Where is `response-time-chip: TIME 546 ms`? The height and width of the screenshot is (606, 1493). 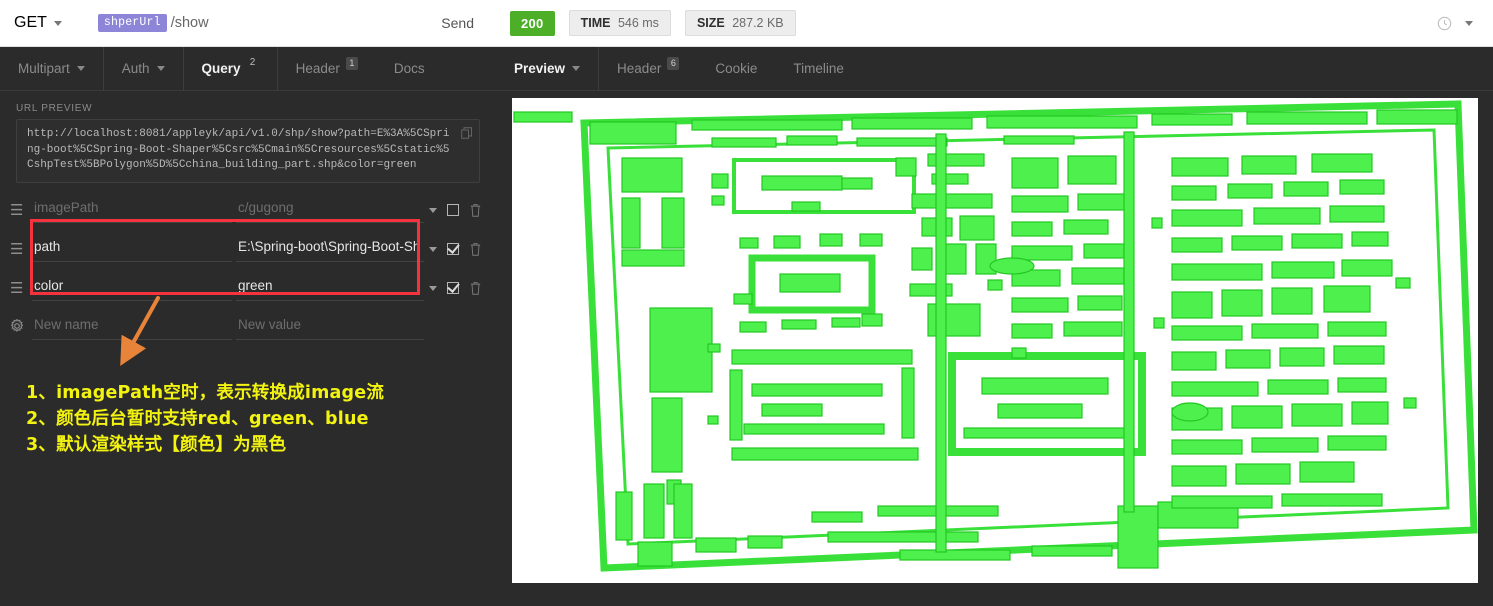
response-time-chip: TIME 546 ms is located at coordinates (619, 23).